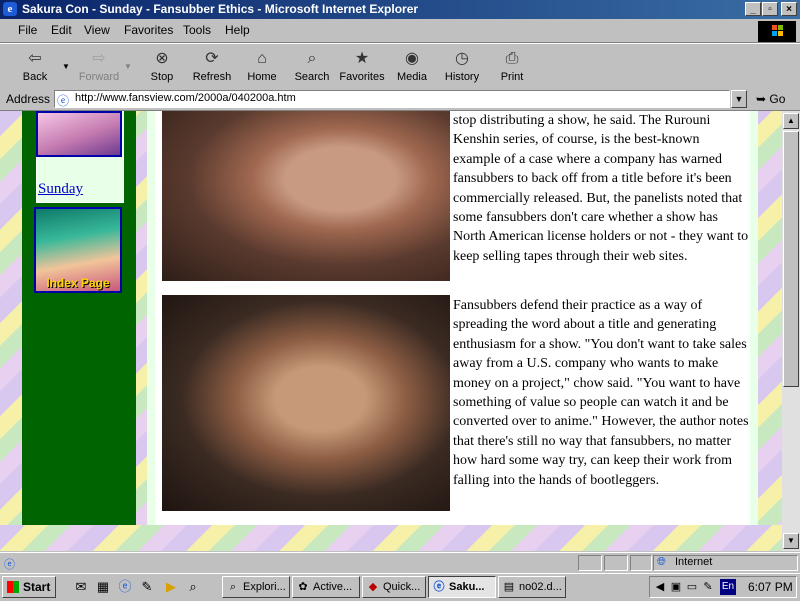  I want to click on vertical-scrollbar: ▲ ▼, so click(791, 331).